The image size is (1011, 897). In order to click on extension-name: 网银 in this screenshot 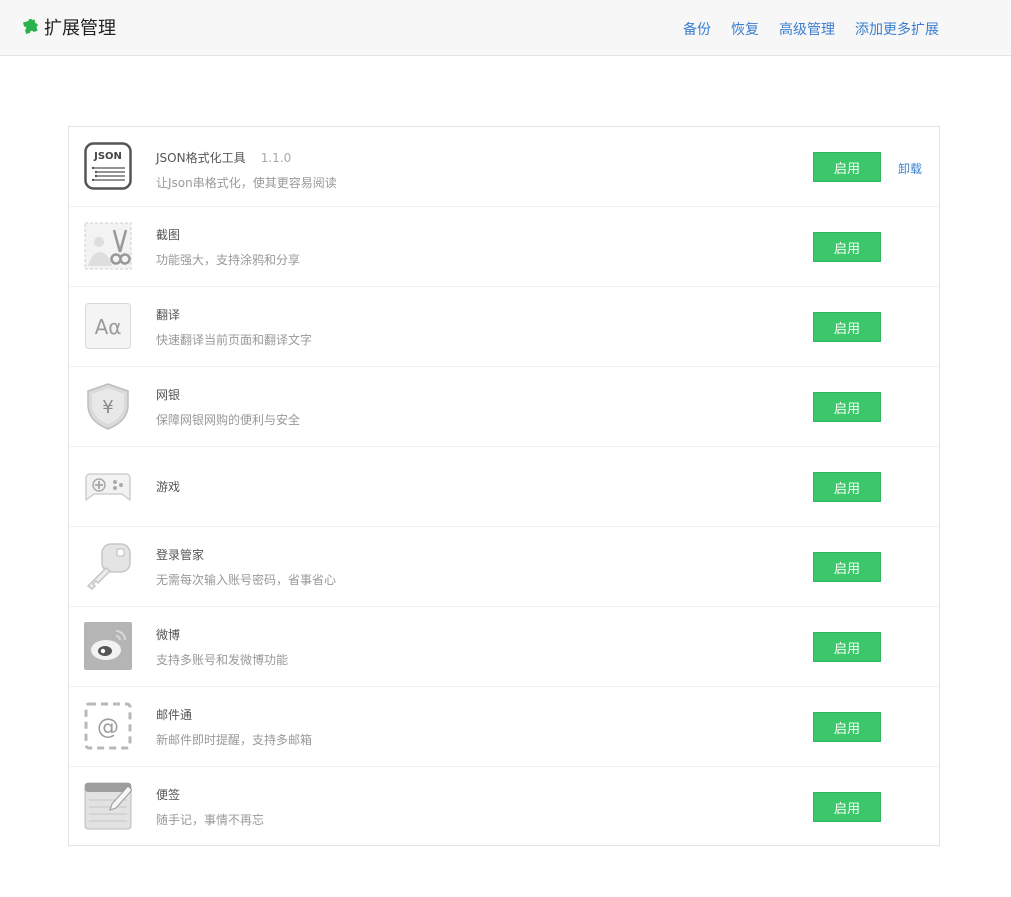, I will do `click(168, 395)`.